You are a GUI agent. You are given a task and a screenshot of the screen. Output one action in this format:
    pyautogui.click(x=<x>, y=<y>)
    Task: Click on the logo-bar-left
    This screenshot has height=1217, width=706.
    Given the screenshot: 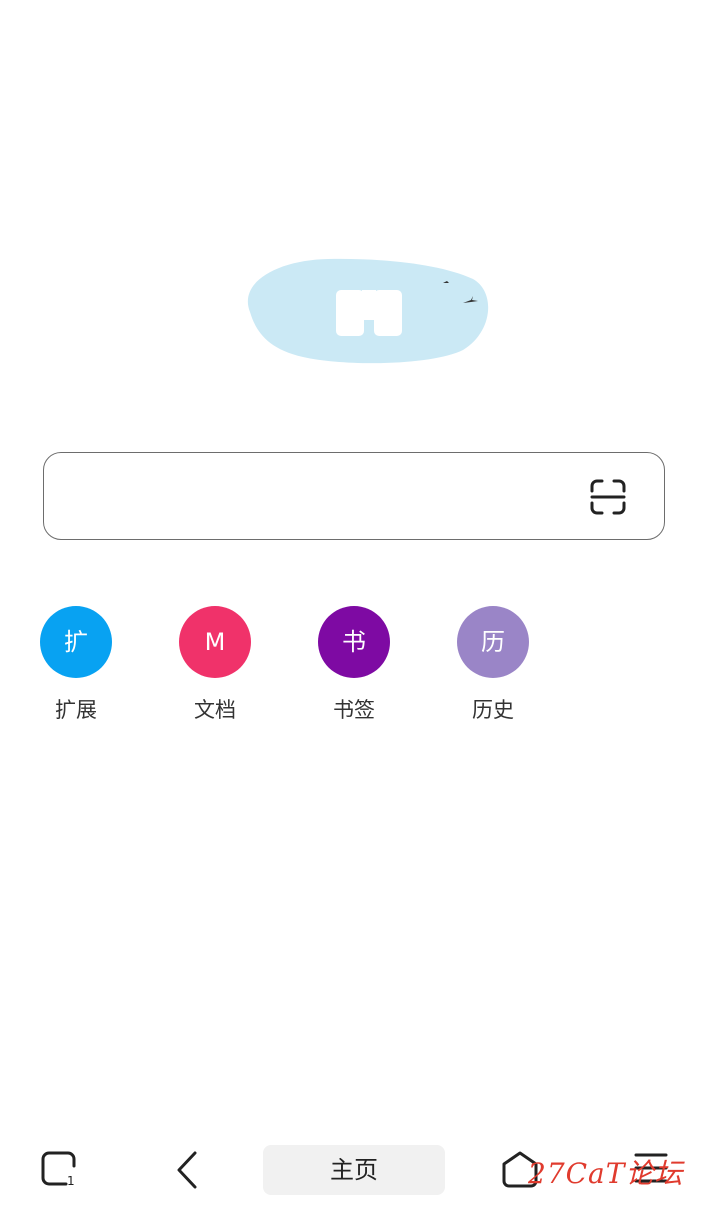 What is the action you would take?
    pyautogui.click(x=350, y=313)
    